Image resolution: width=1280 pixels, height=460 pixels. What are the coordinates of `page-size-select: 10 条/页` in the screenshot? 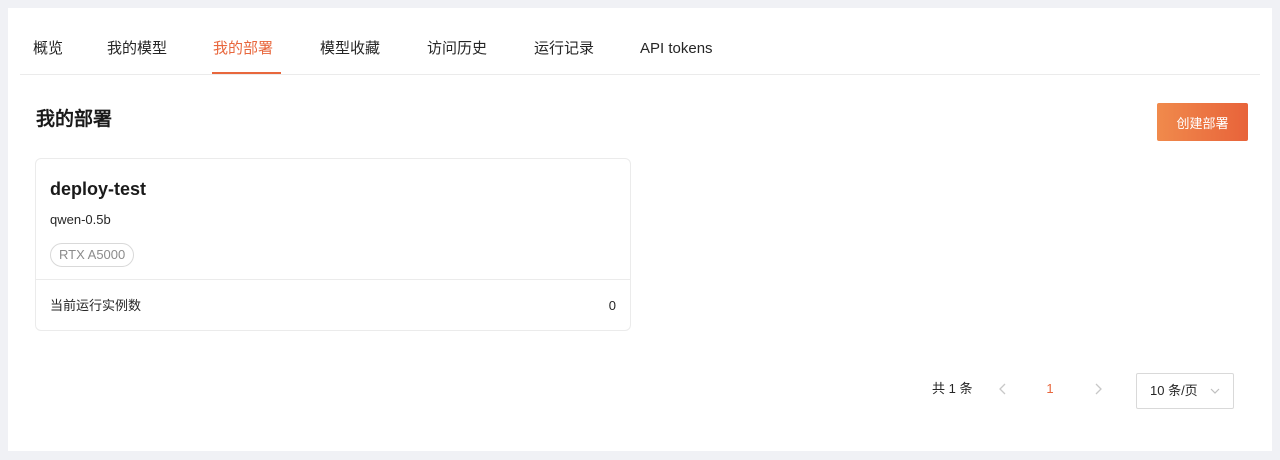 It's located at (1185, 391).